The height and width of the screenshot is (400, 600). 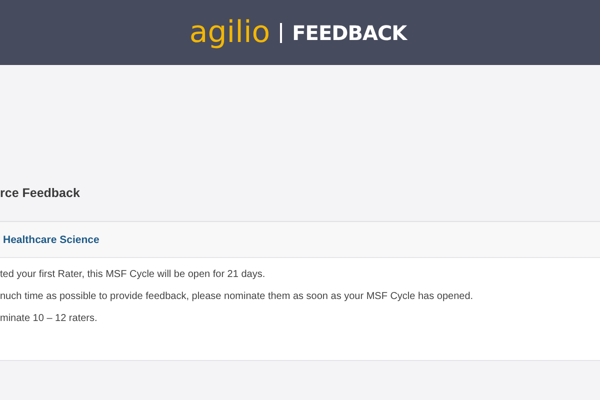 I want to click on info-text: ted your first Rater, this MSF Cycle will be open for 21 days., so click(x=133, y=275).